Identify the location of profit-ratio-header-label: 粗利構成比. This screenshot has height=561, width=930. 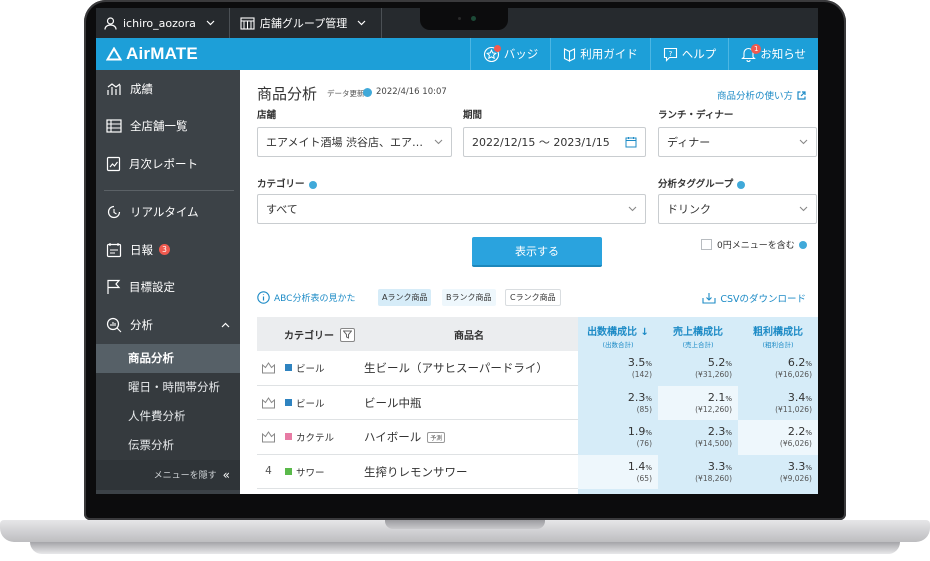
(778, 332).